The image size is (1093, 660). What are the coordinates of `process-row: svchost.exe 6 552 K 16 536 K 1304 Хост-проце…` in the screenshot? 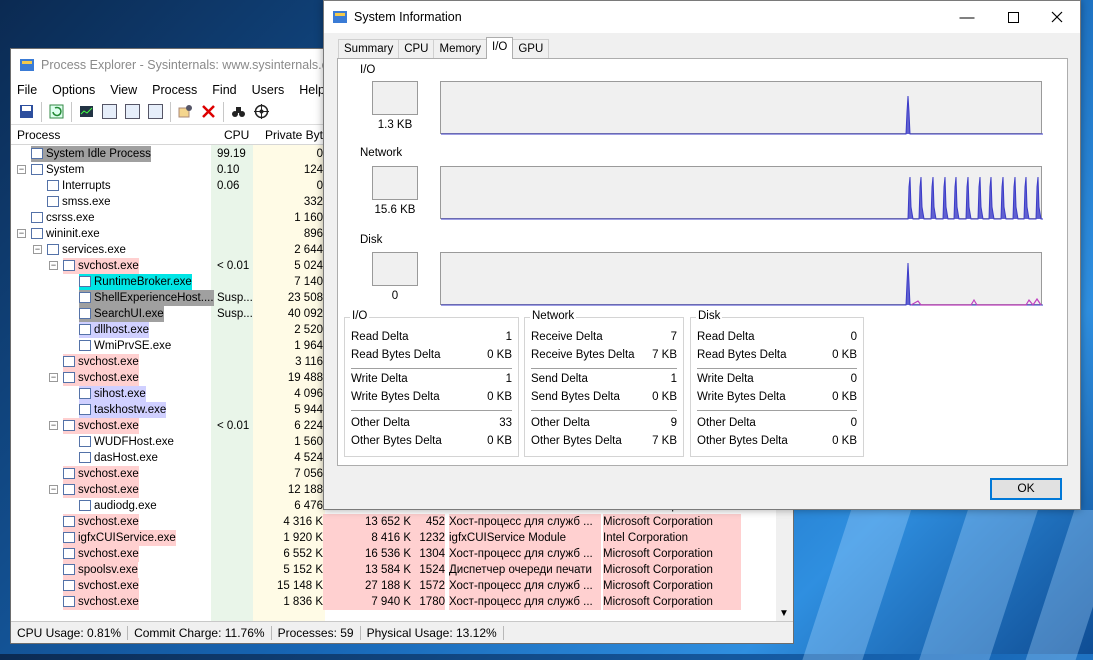 It's located at (396, 554).